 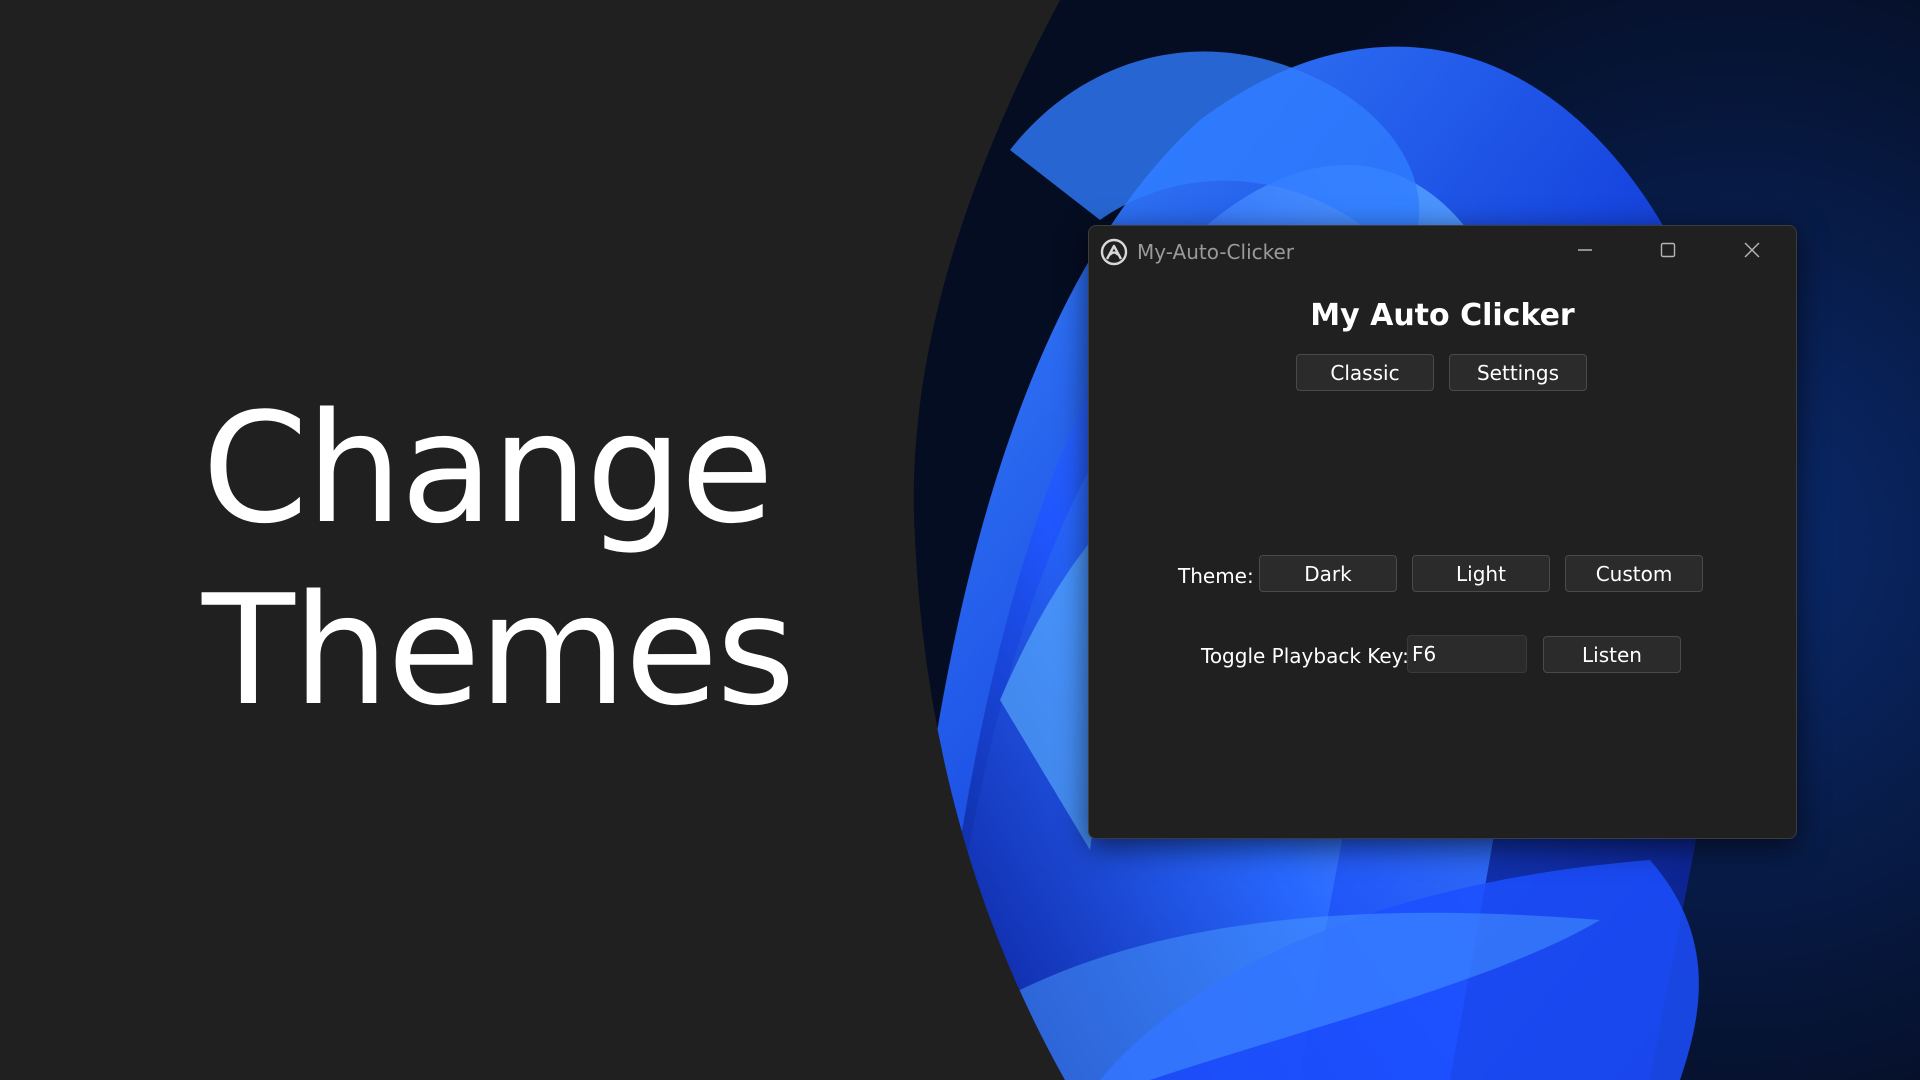 What do you see at coordinates (1328, 573) in the screenshot?
I see `theme-dark-button: Dark` at bounding box center [1328, 573].